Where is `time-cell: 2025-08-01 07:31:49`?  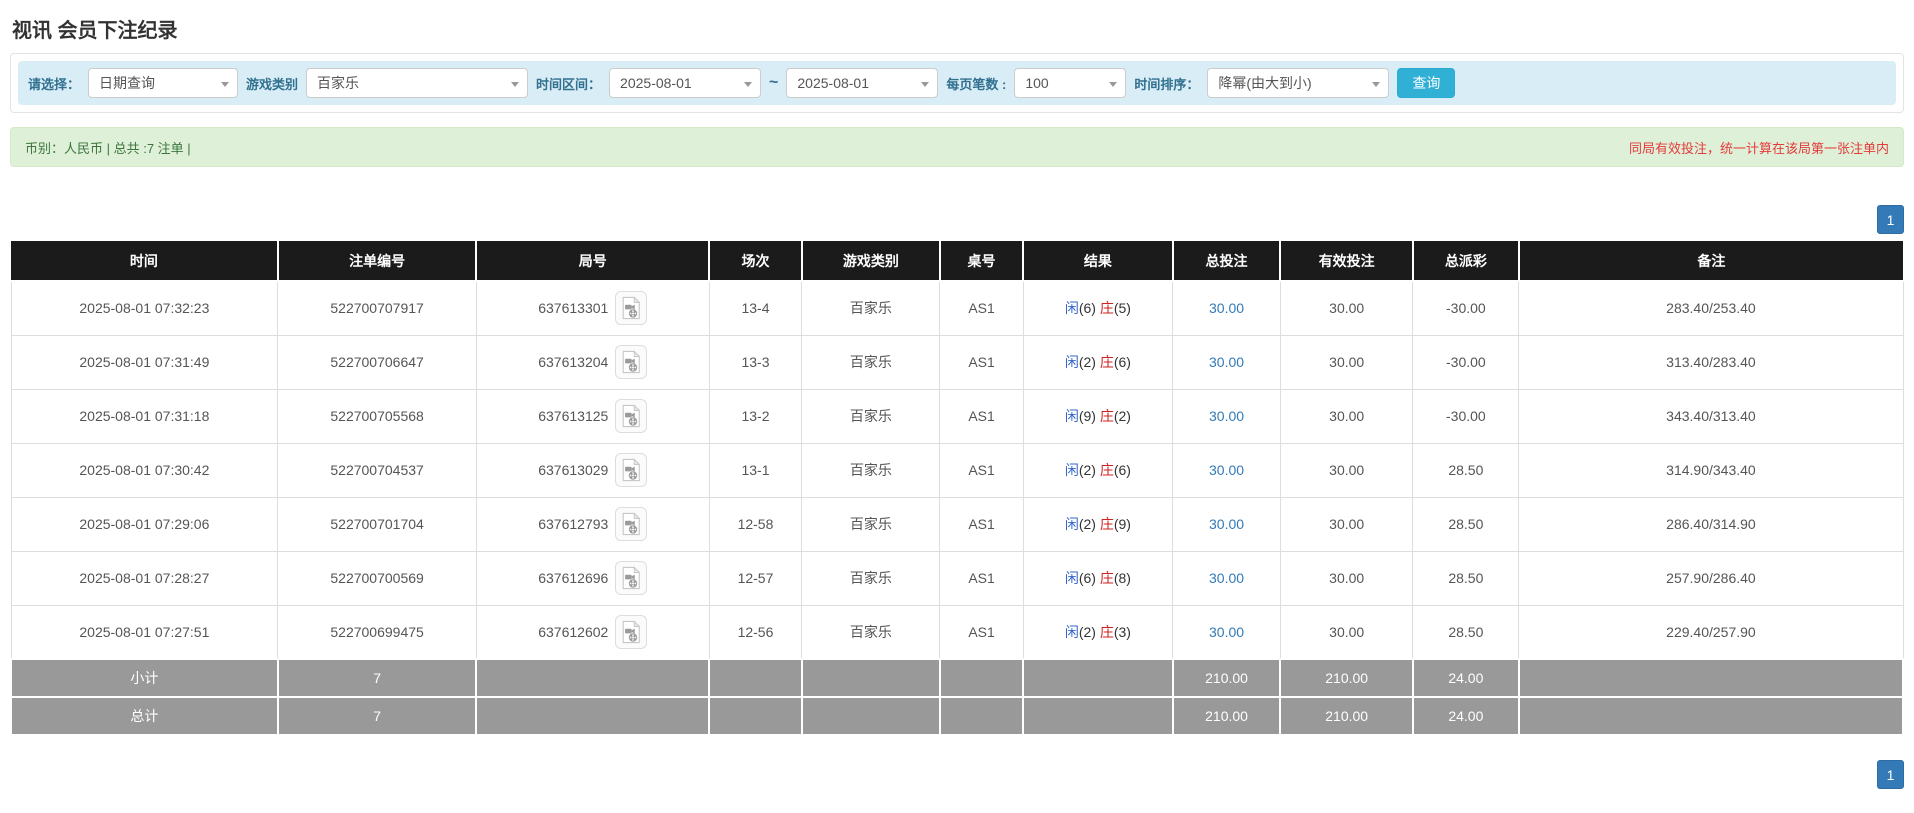 time-cell: 2025-08-01 07:31:49 is located at coordinates (144, 362).